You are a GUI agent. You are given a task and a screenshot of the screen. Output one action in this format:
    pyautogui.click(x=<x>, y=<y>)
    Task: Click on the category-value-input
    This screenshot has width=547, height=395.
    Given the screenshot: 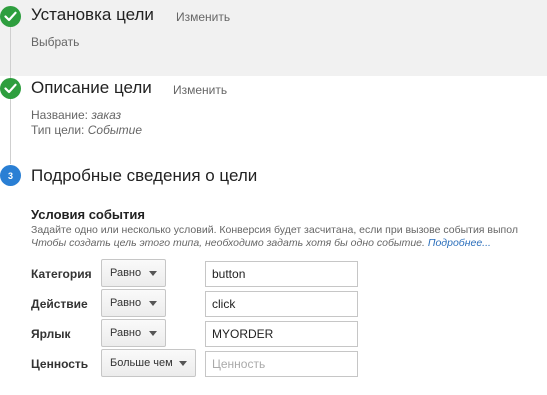 What is the action you would take?
    pyautogui.click(x=281, y=274)
    